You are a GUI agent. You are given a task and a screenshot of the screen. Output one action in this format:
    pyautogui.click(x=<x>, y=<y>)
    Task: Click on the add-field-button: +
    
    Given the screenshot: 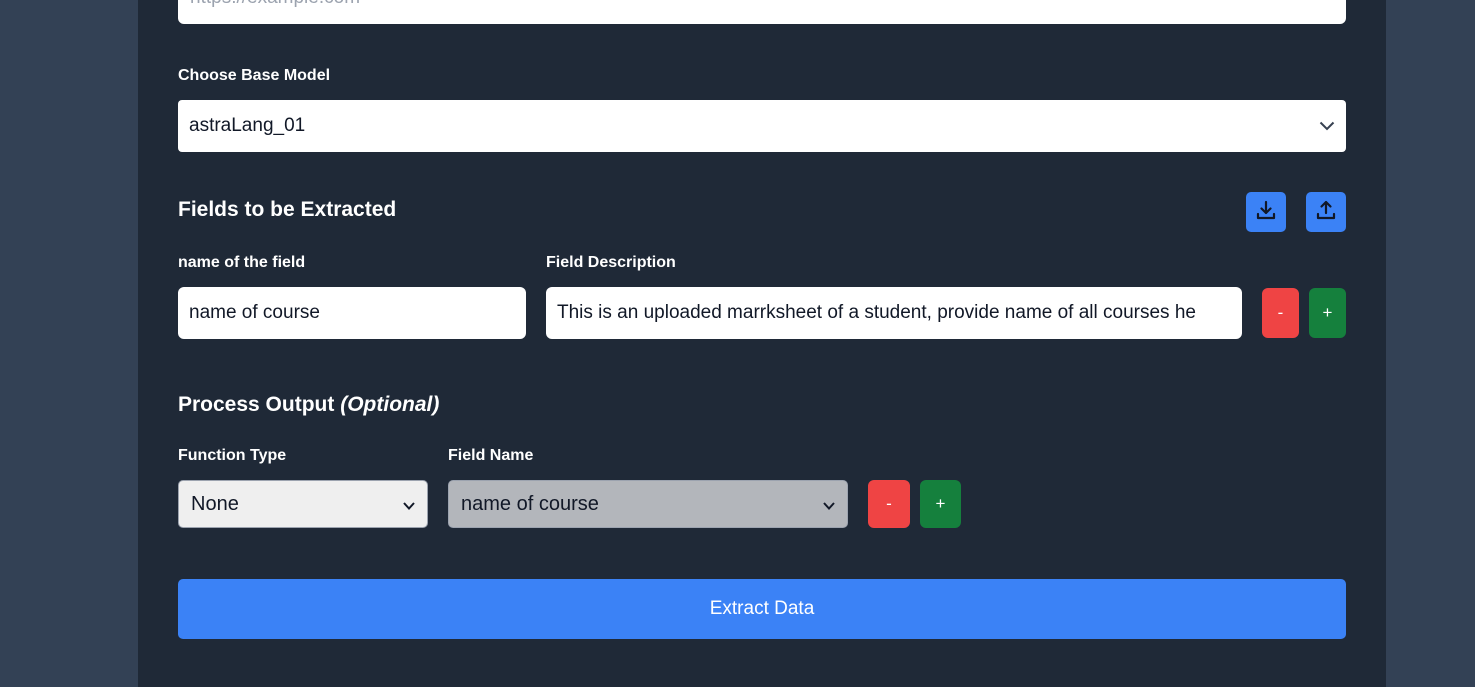 What is the action you would take?
    pyautogui.click(x=1327, y=313)
    